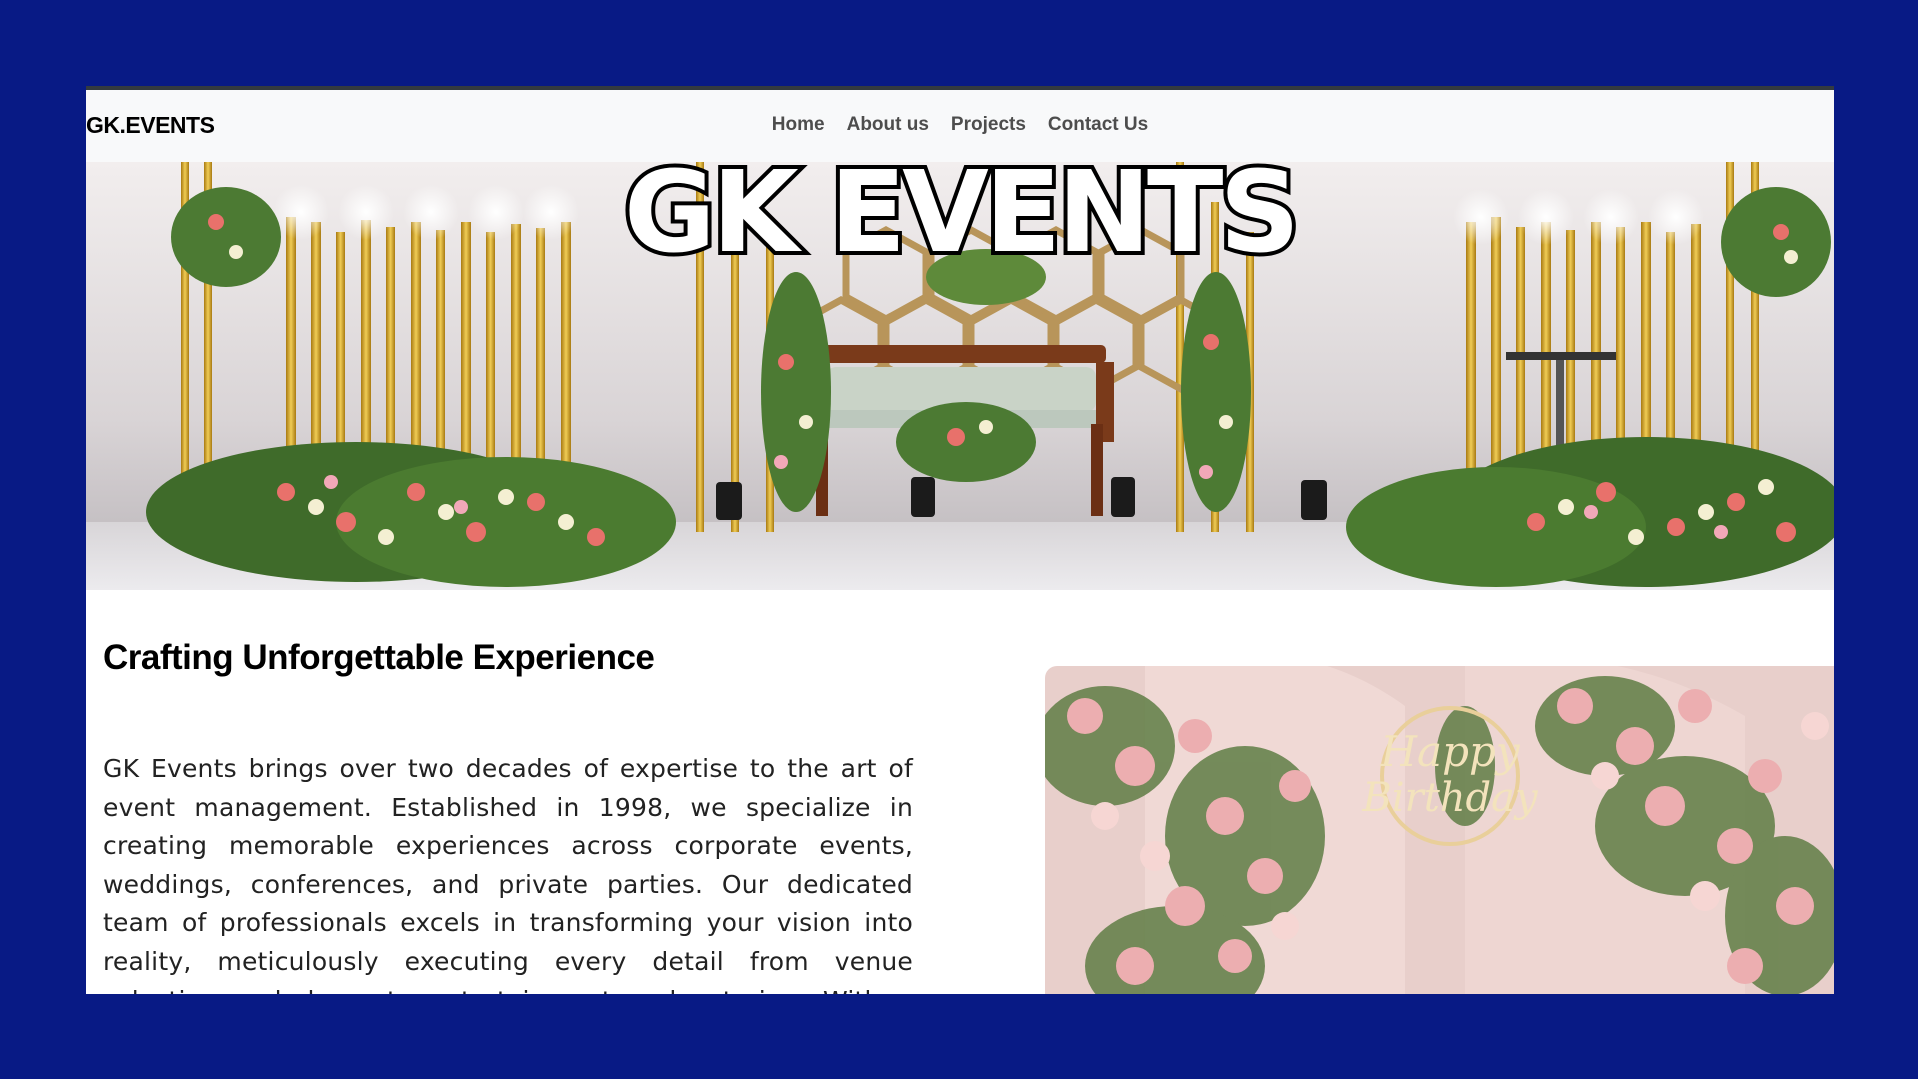 The height and width of the screenshot is (1079, 1918). I want to click on hero-title: GK EVENTS, so click(962, 222).